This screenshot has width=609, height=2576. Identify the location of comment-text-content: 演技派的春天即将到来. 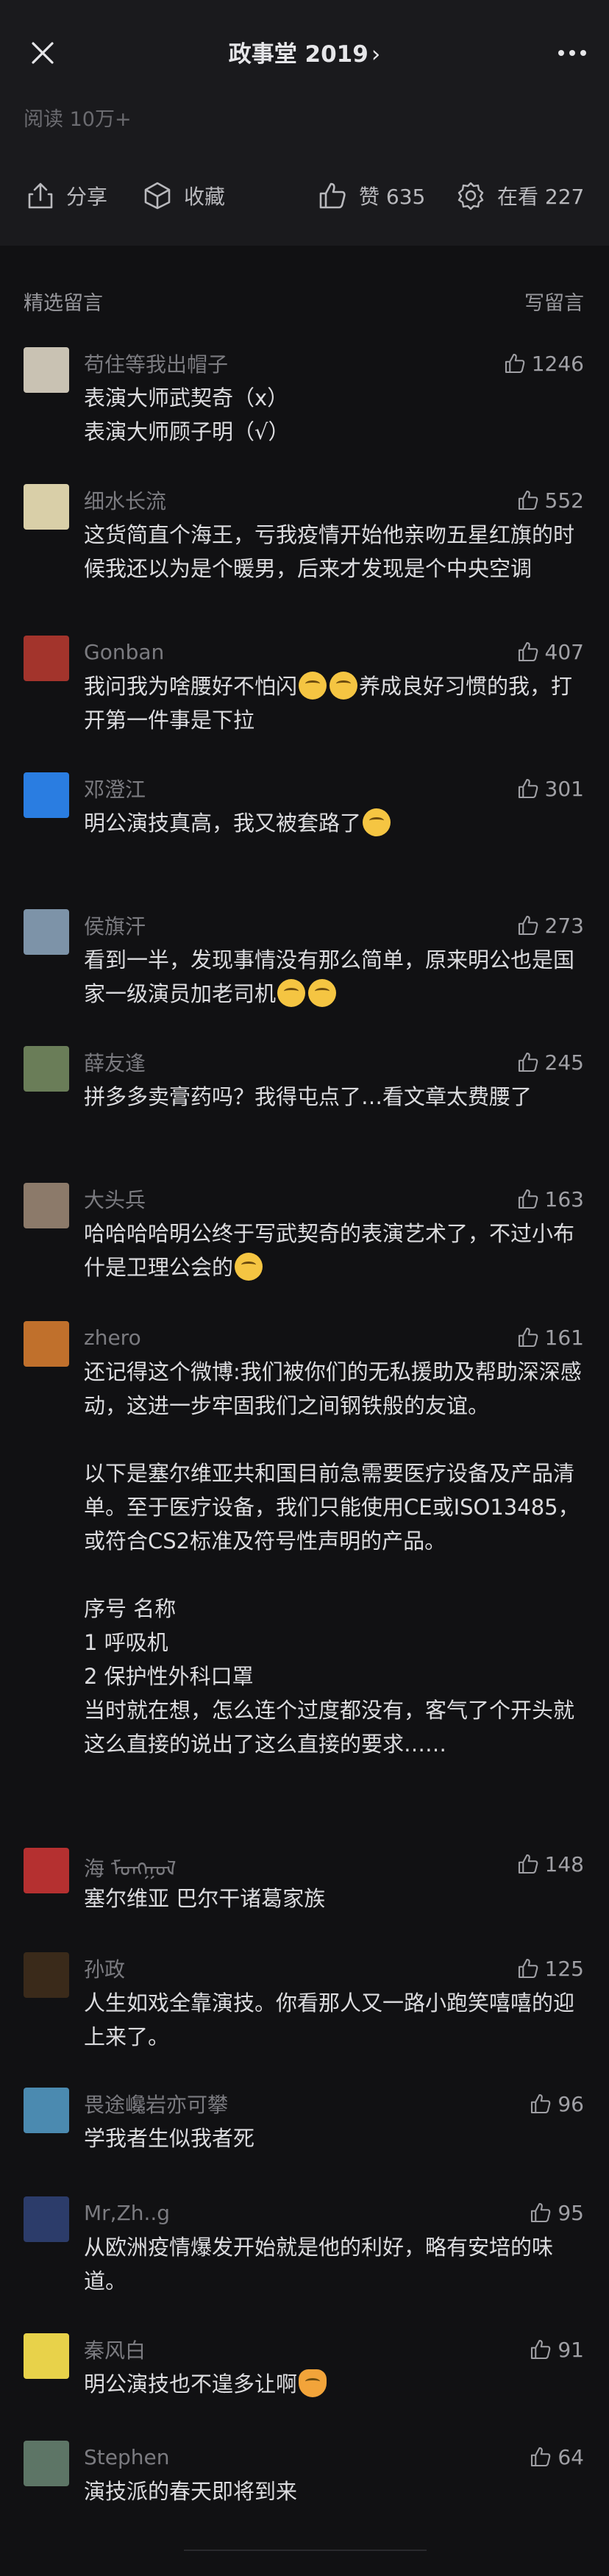
(191, 2491).